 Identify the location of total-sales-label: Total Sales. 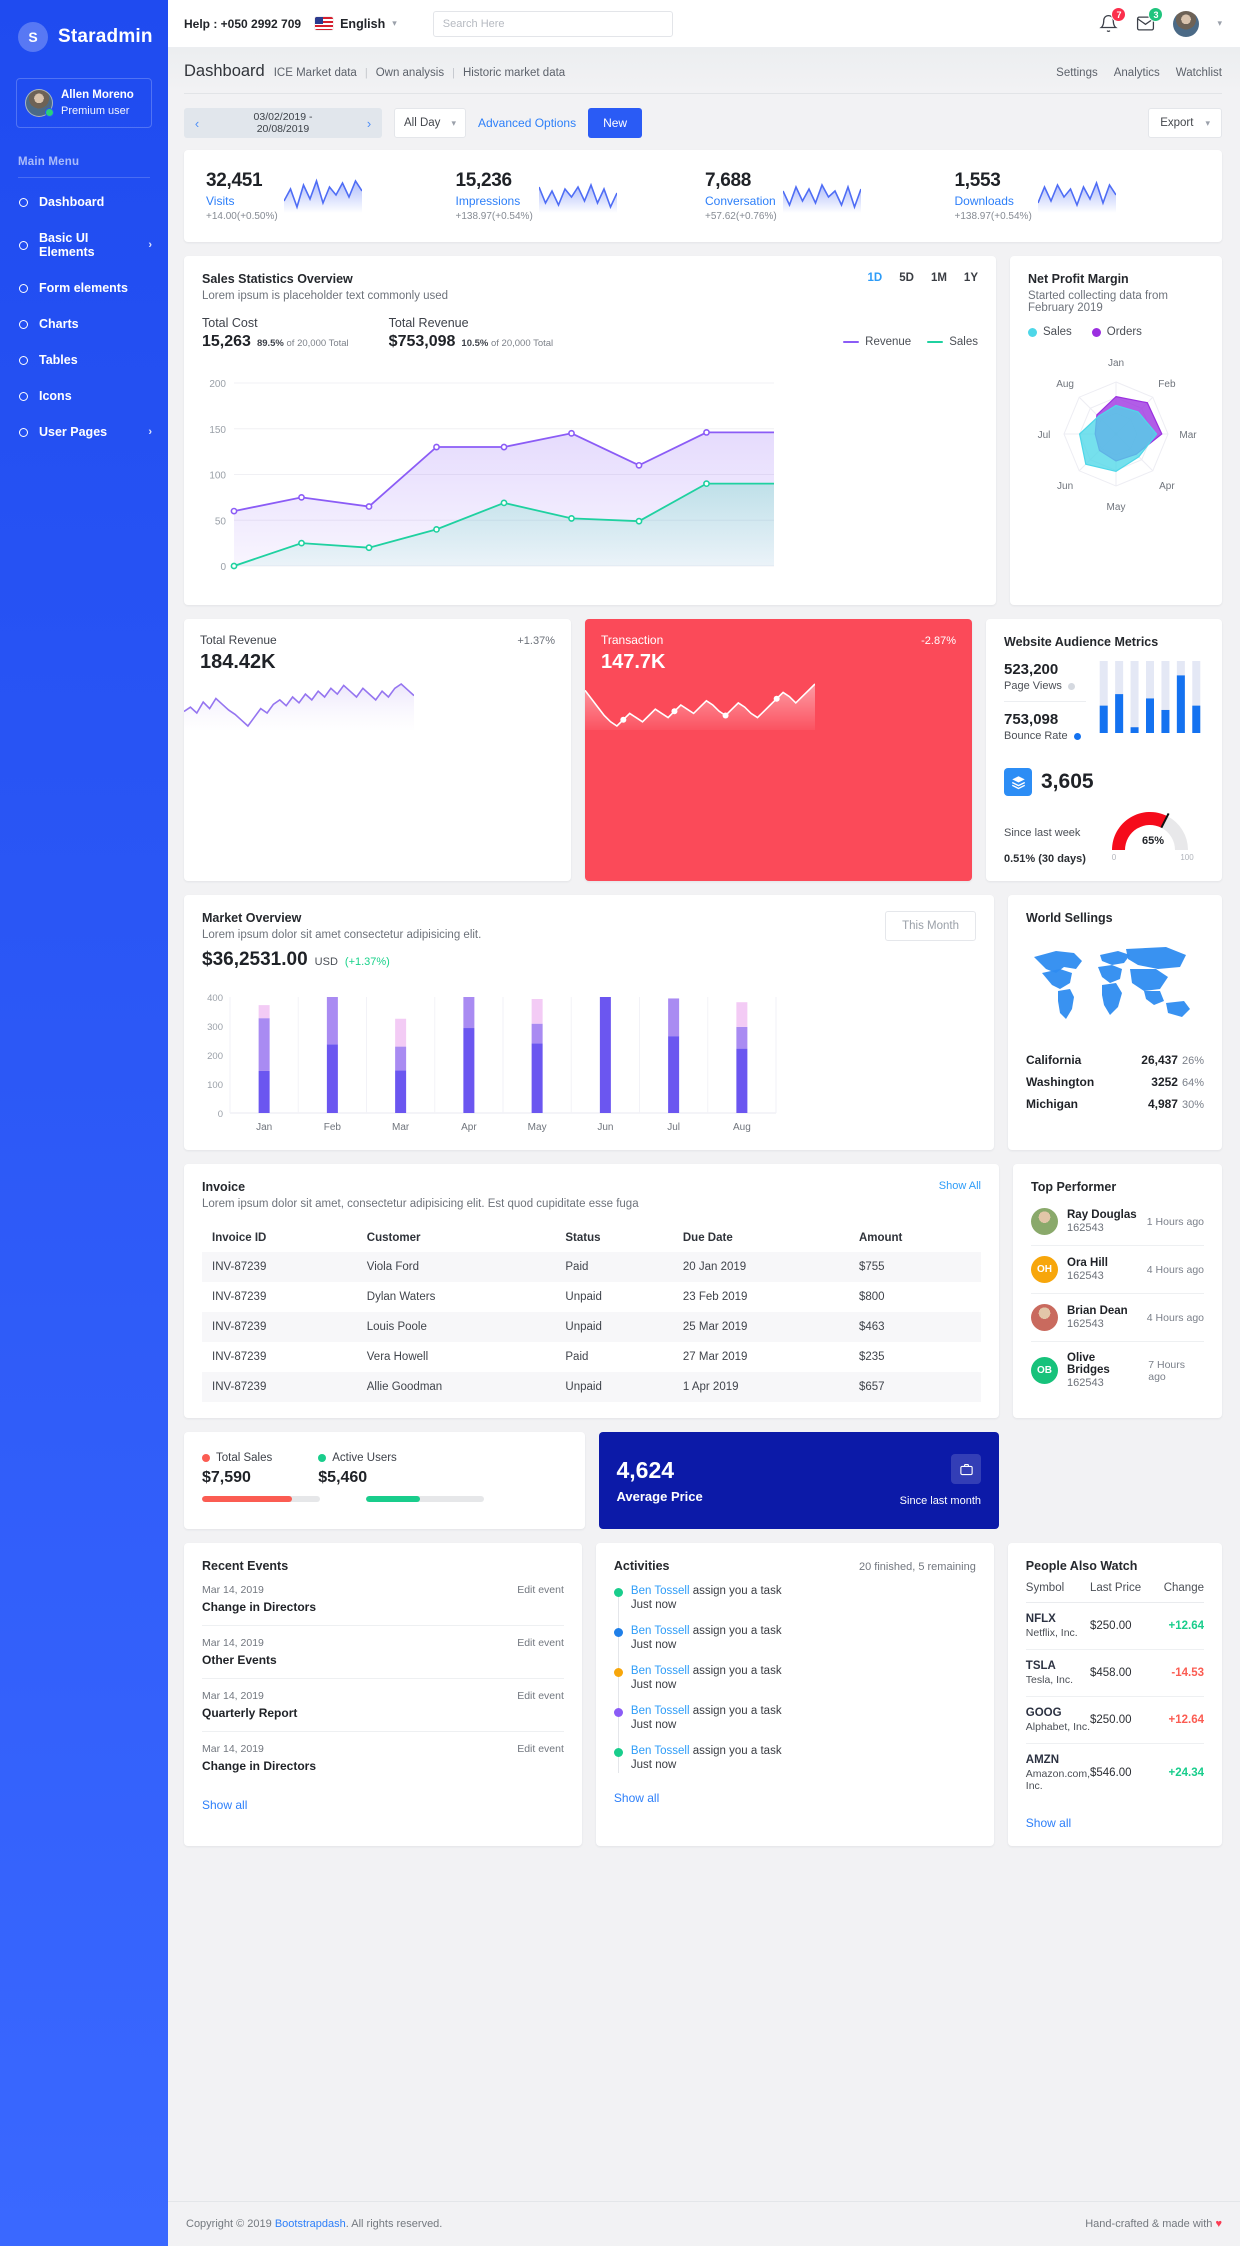
(244, 1458).